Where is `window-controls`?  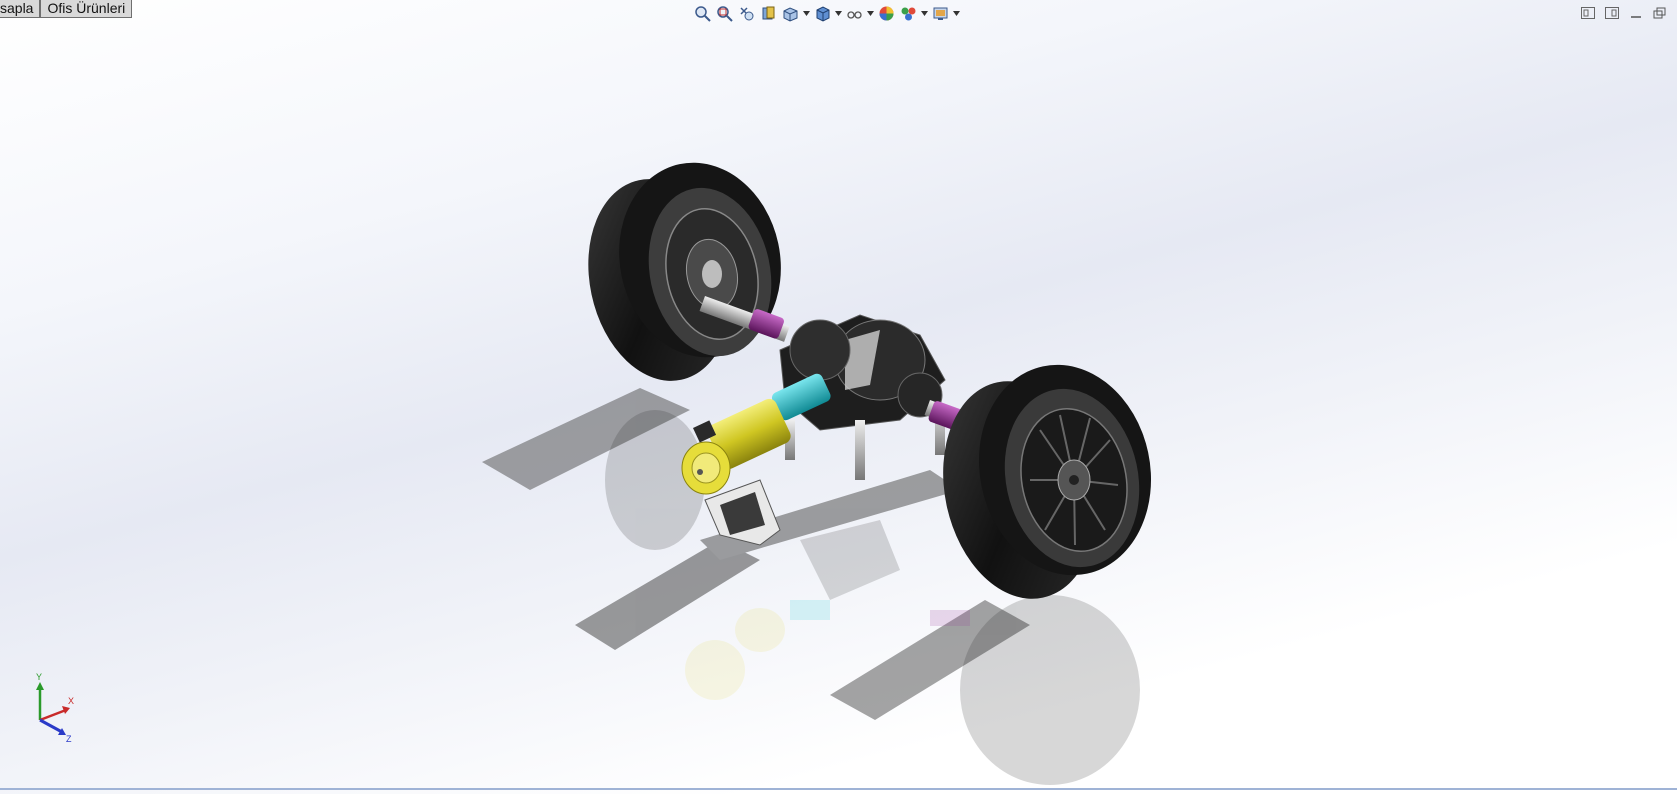 window-controls is located at coordinates (1624, 13).